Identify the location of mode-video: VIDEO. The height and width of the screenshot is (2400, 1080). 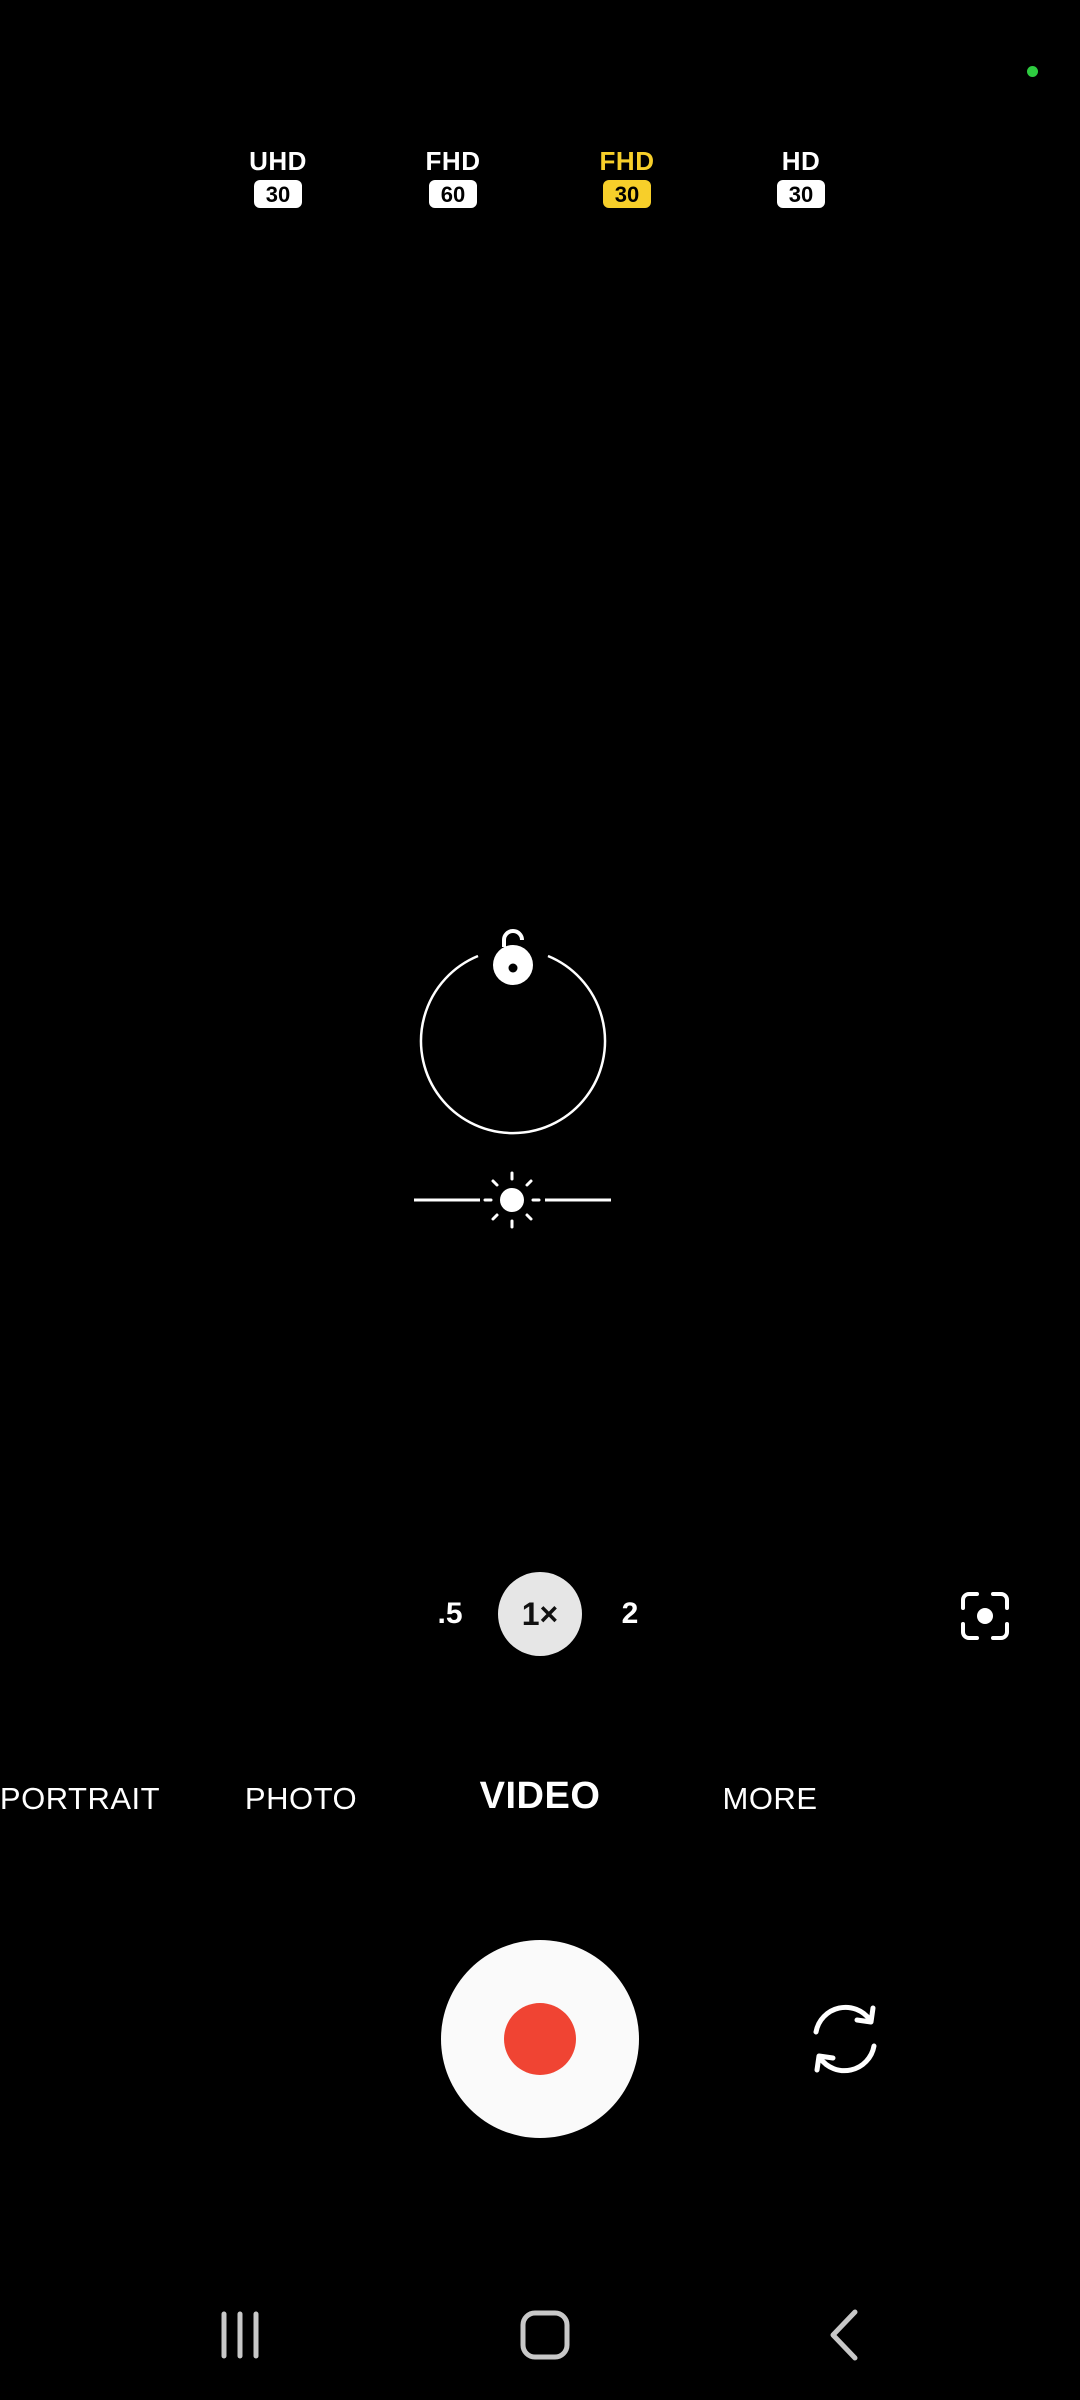
(540, 1796).